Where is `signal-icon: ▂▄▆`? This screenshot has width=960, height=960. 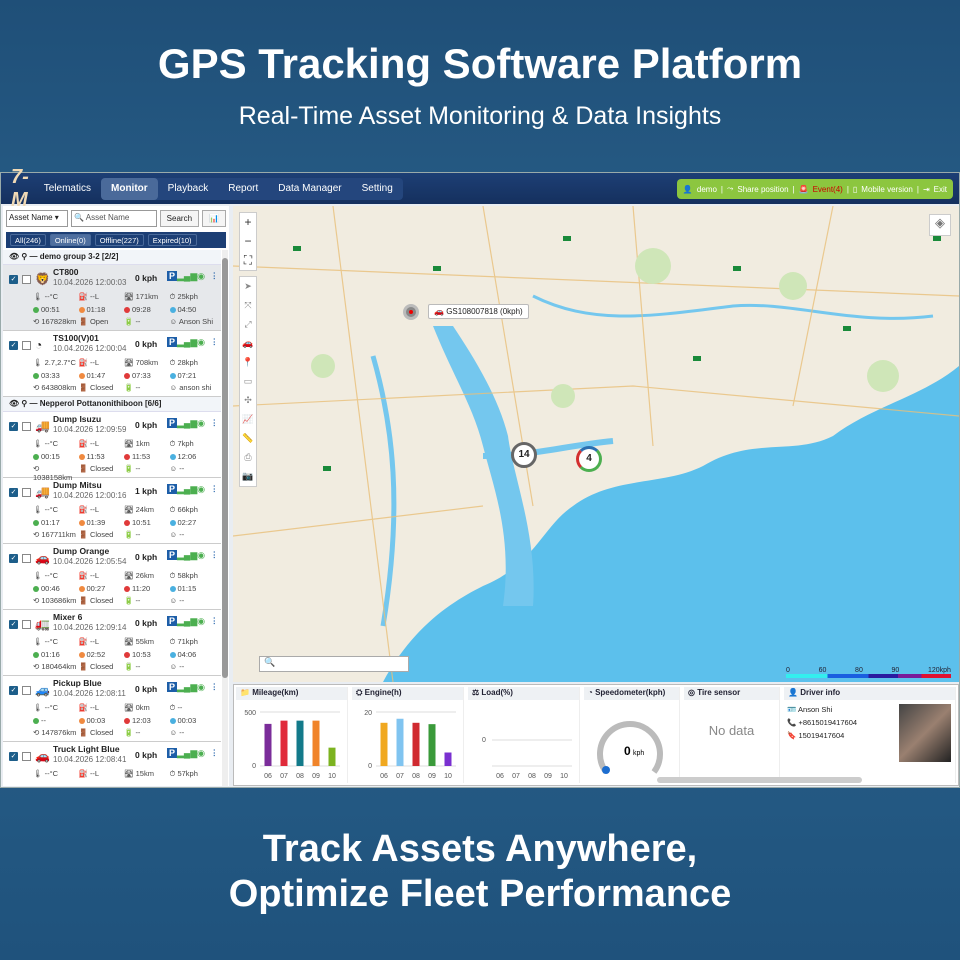
signal-icon: ▂▄▆ is located at coordinates (187, 489).